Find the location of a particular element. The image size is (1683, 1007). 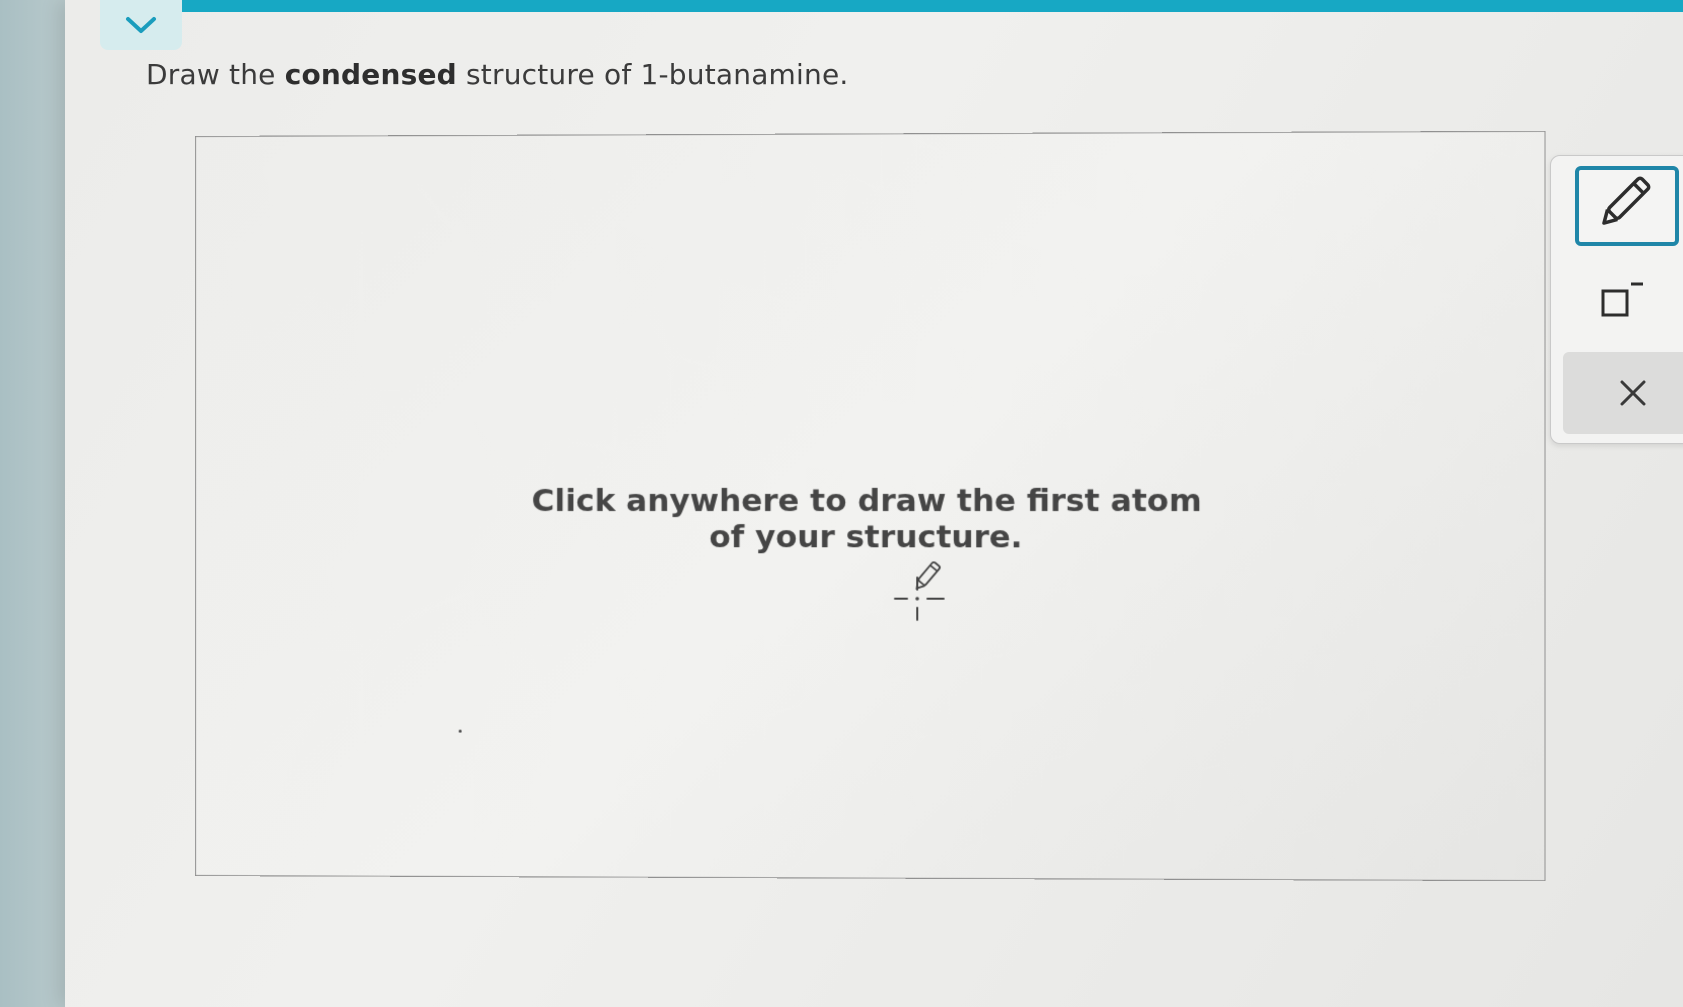

question-emphasis: condensed is located at coordinates (370, 74).